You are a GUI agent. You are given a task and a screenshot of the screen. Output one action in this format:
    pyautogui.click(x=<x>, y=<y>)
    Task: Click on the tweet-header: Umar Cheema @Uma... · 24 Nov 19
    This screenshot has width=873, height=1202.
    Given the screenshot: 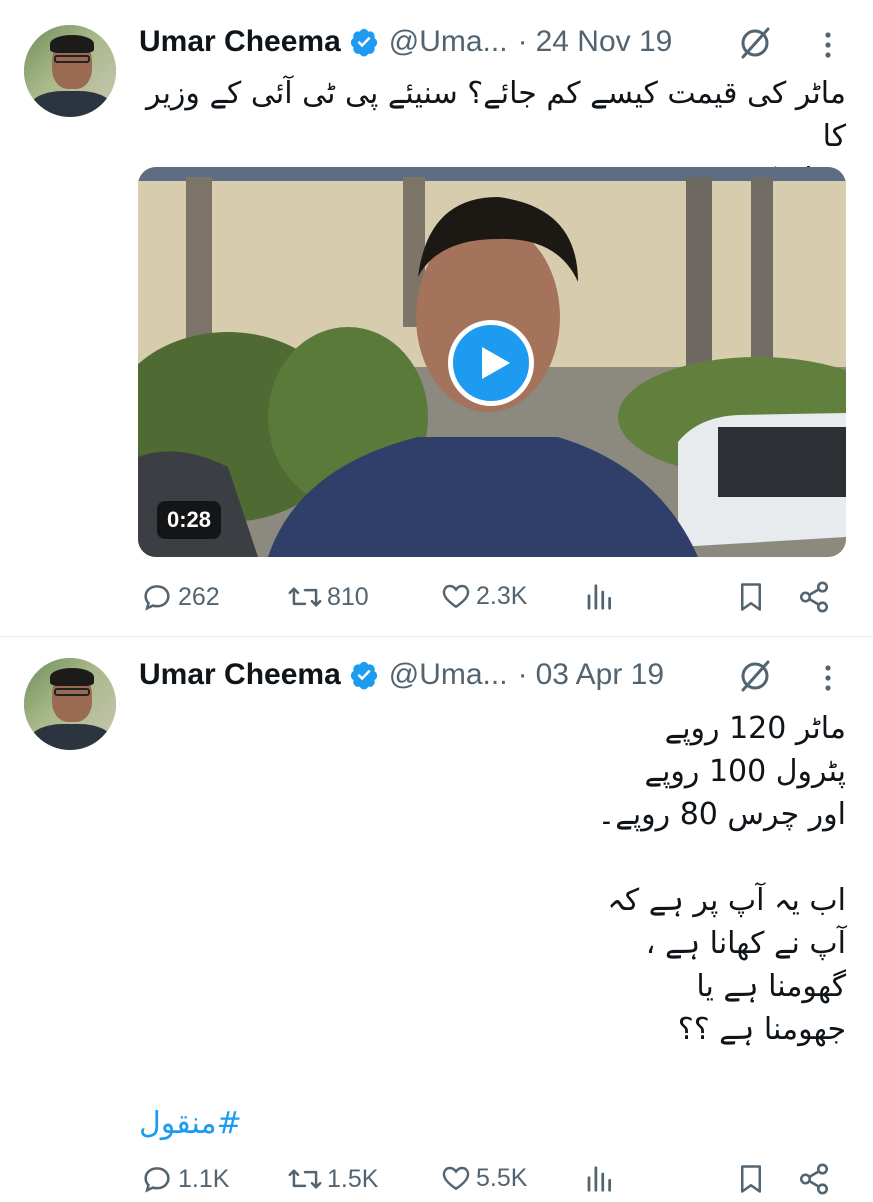 What is the action you would take?
    pyautogui.click(x=405, y=42)
    